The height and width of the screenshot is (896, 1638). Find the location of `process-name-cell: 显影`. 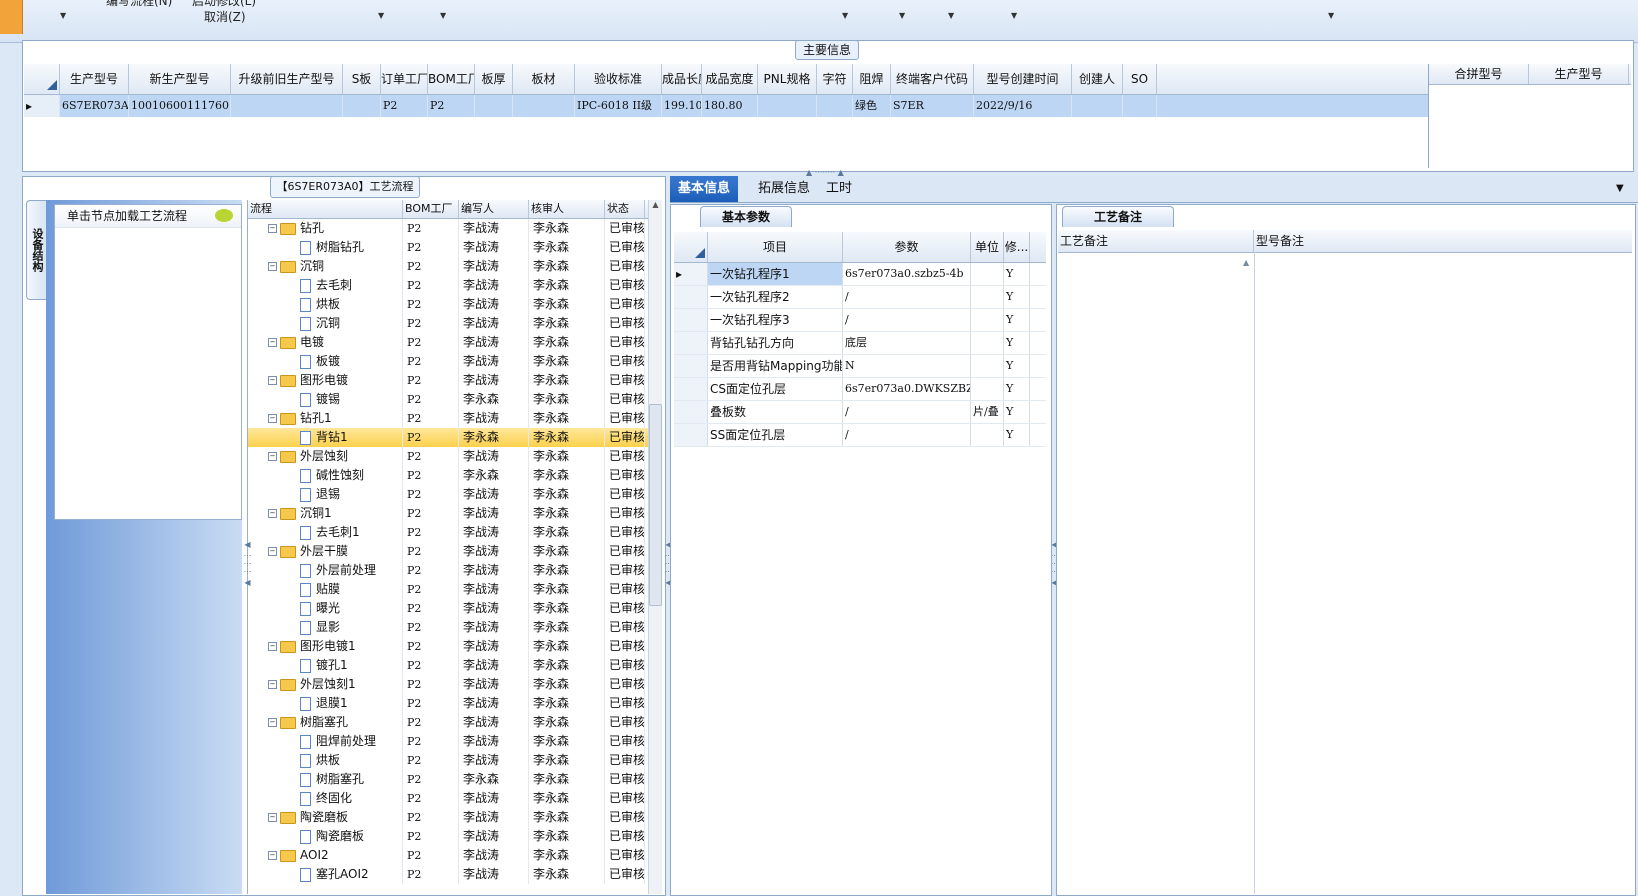

process-name-cell: 显影 is located at coordinates (325, 627).